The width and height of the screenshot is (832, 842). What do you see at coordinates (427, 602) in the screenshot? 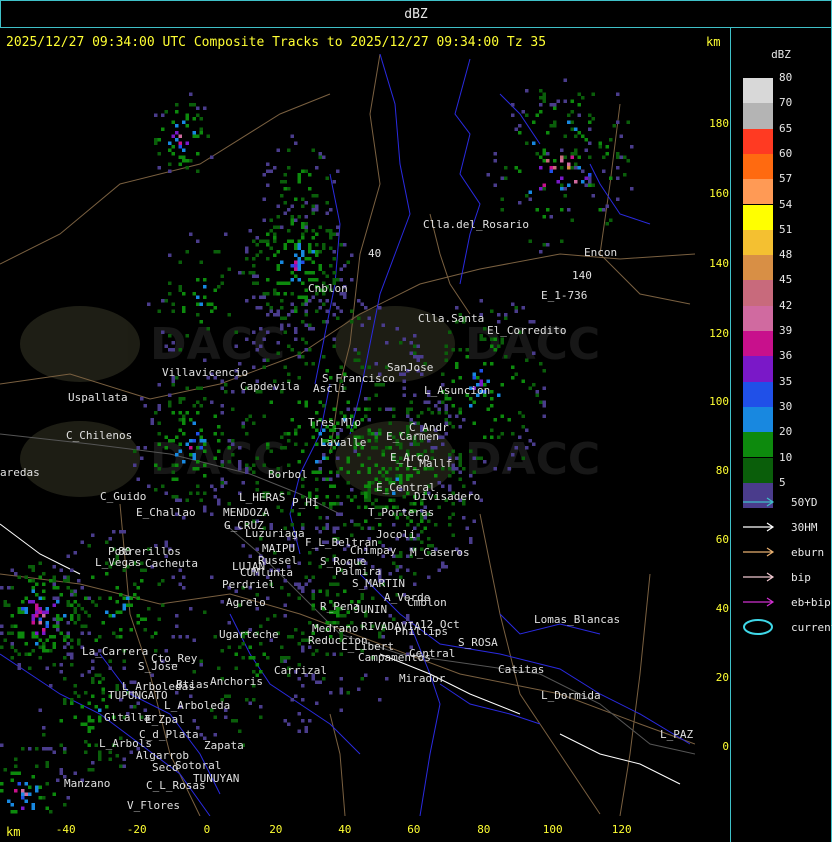
I see `place-label: Cmblon` at bounding box center [427, 602].